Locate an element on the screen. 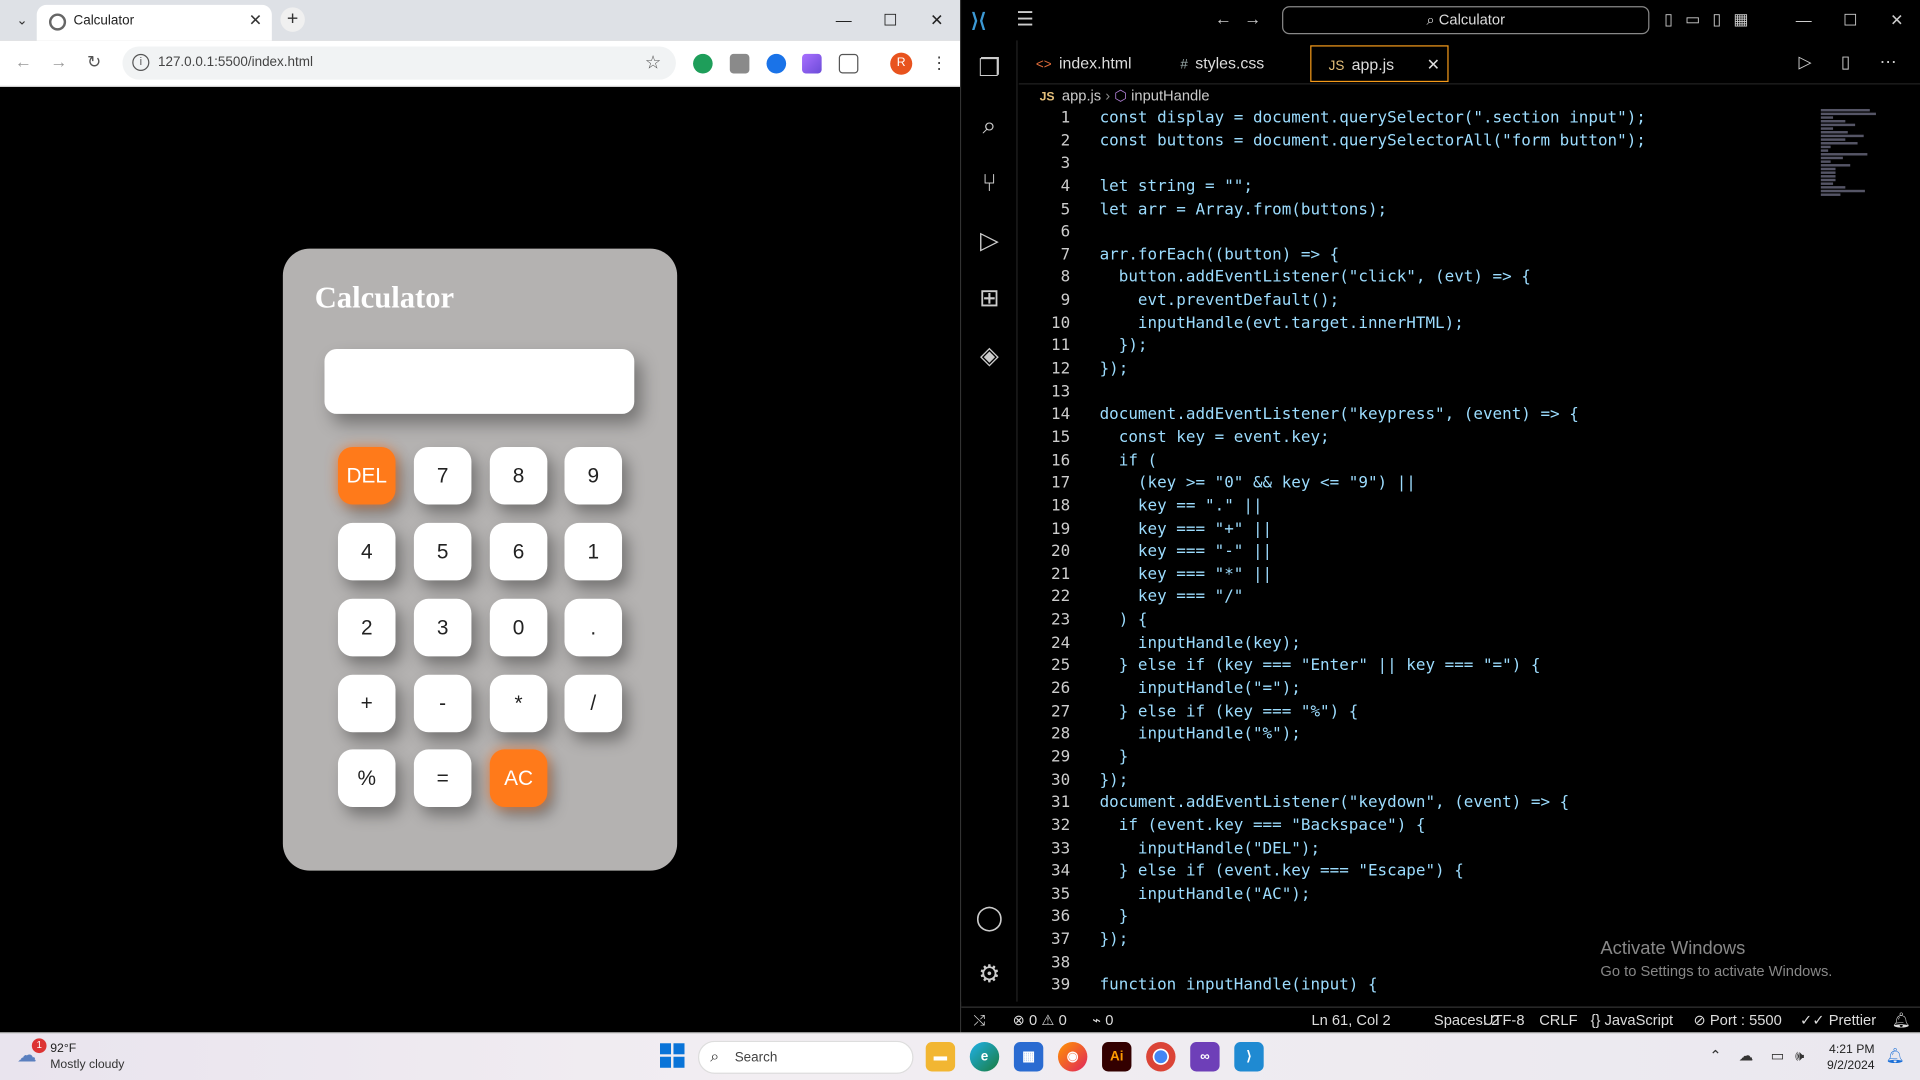 The width and height of the screenshot is (1920, 1080). key-6-button: 6 is located at coordinates (518, 551).